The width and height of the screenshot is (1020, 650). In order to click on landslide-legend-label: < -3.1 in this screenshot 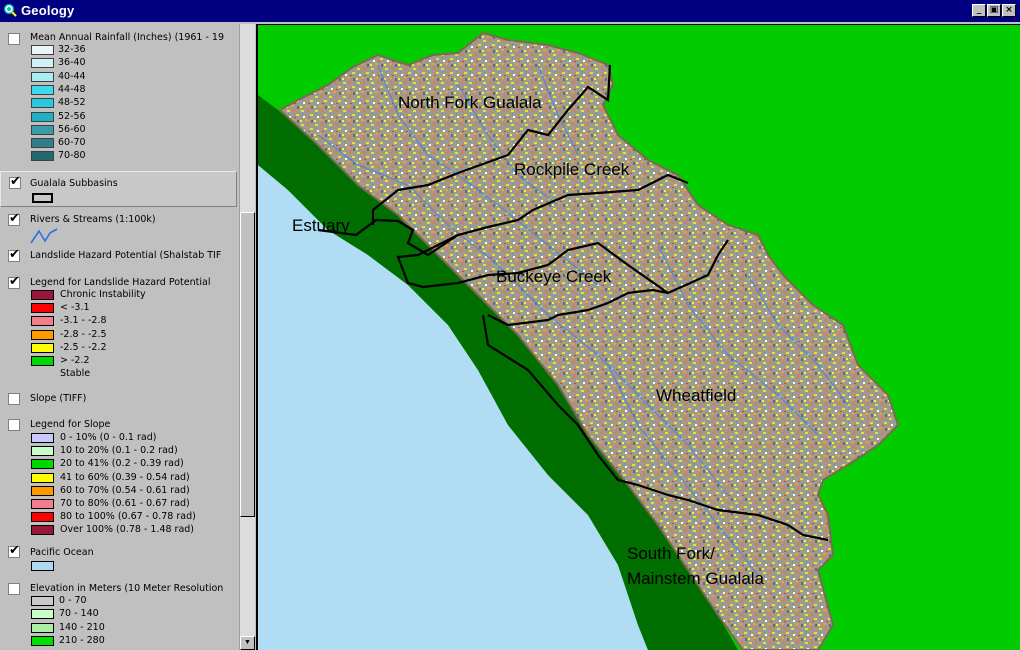, I will do `click(75, 308)`.